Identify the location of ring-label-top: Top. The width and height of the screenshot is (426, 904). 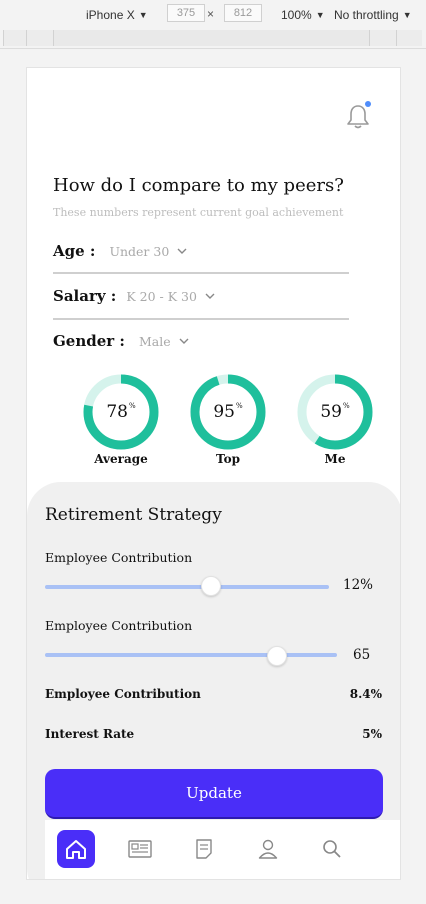
(228, 459).